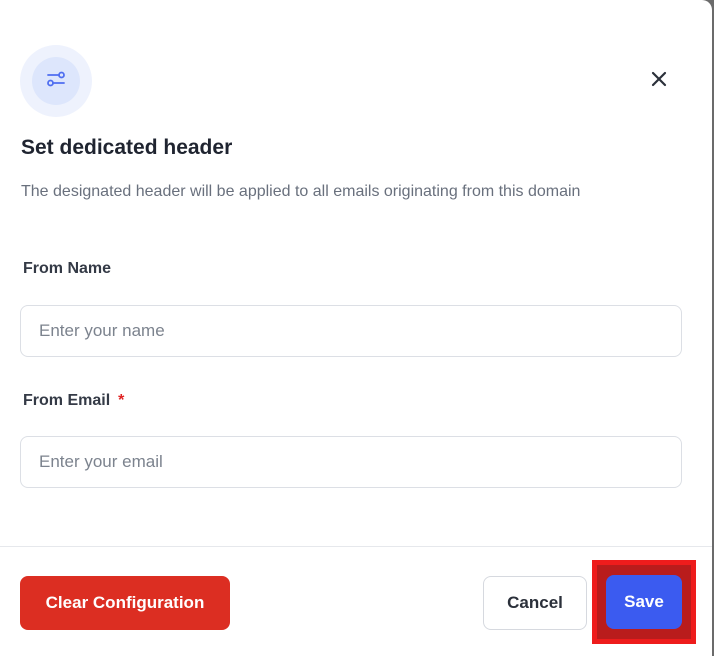 The image size is (714, 656). I want to click on save-button-highlight: Save, so click(644, 602).